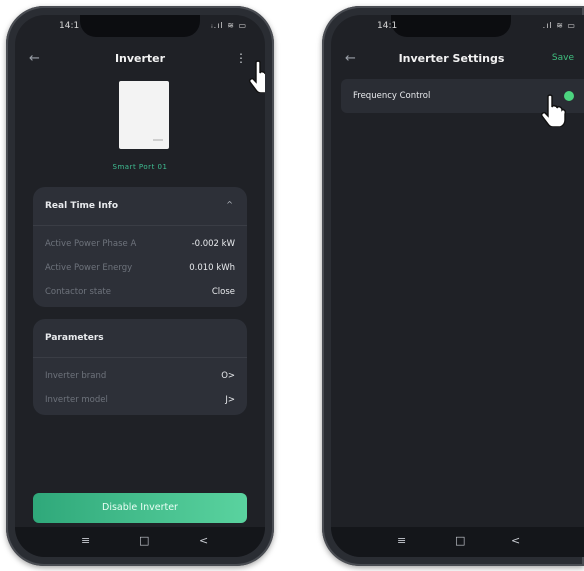 The image size is (584, 571). I want to click on table-row: Active Power Phase A -0.002 kW, so click(140, 247).